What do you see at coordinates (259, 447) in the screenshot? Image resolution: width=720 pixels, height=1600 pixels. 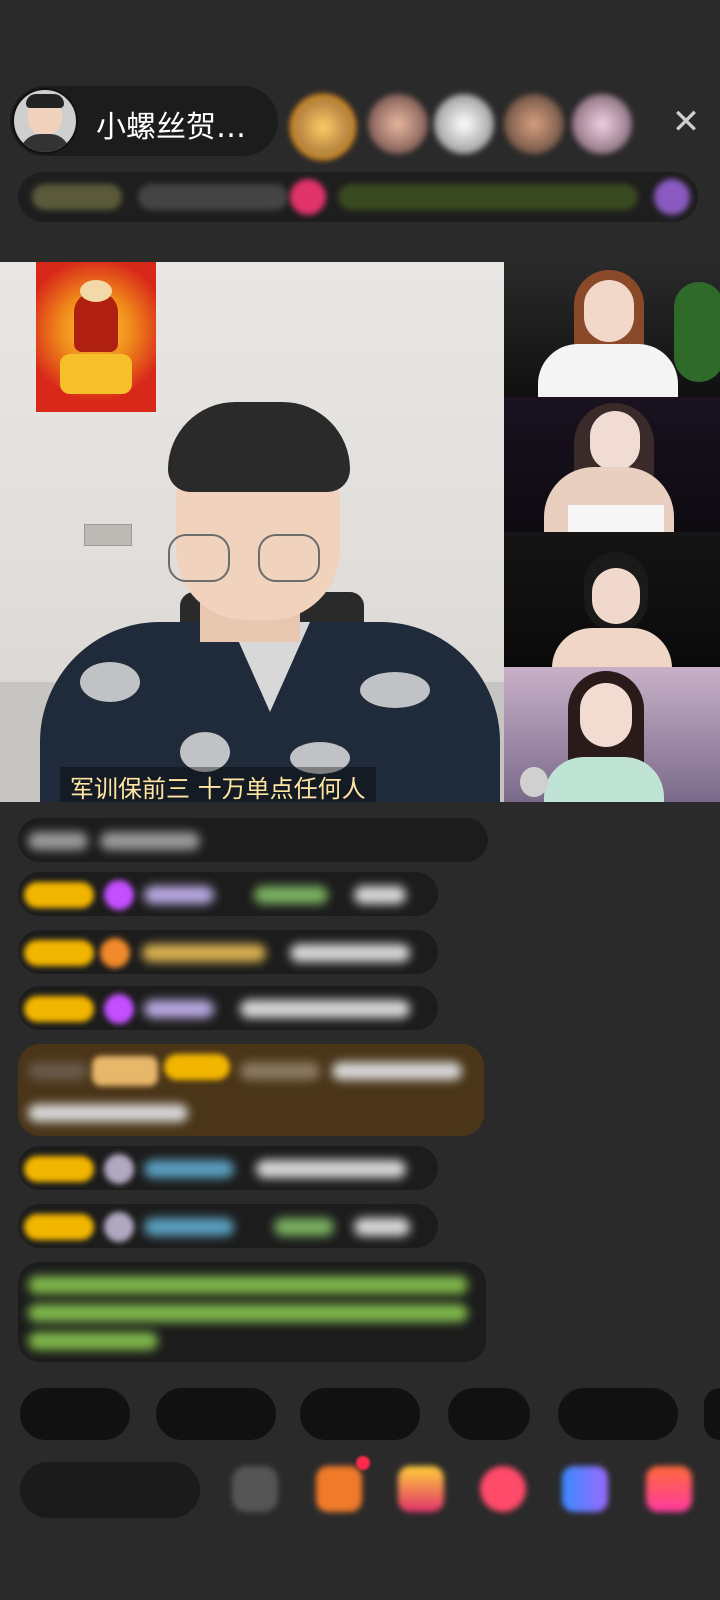 I see `streamer-hair` at bounding box center [259, 447].